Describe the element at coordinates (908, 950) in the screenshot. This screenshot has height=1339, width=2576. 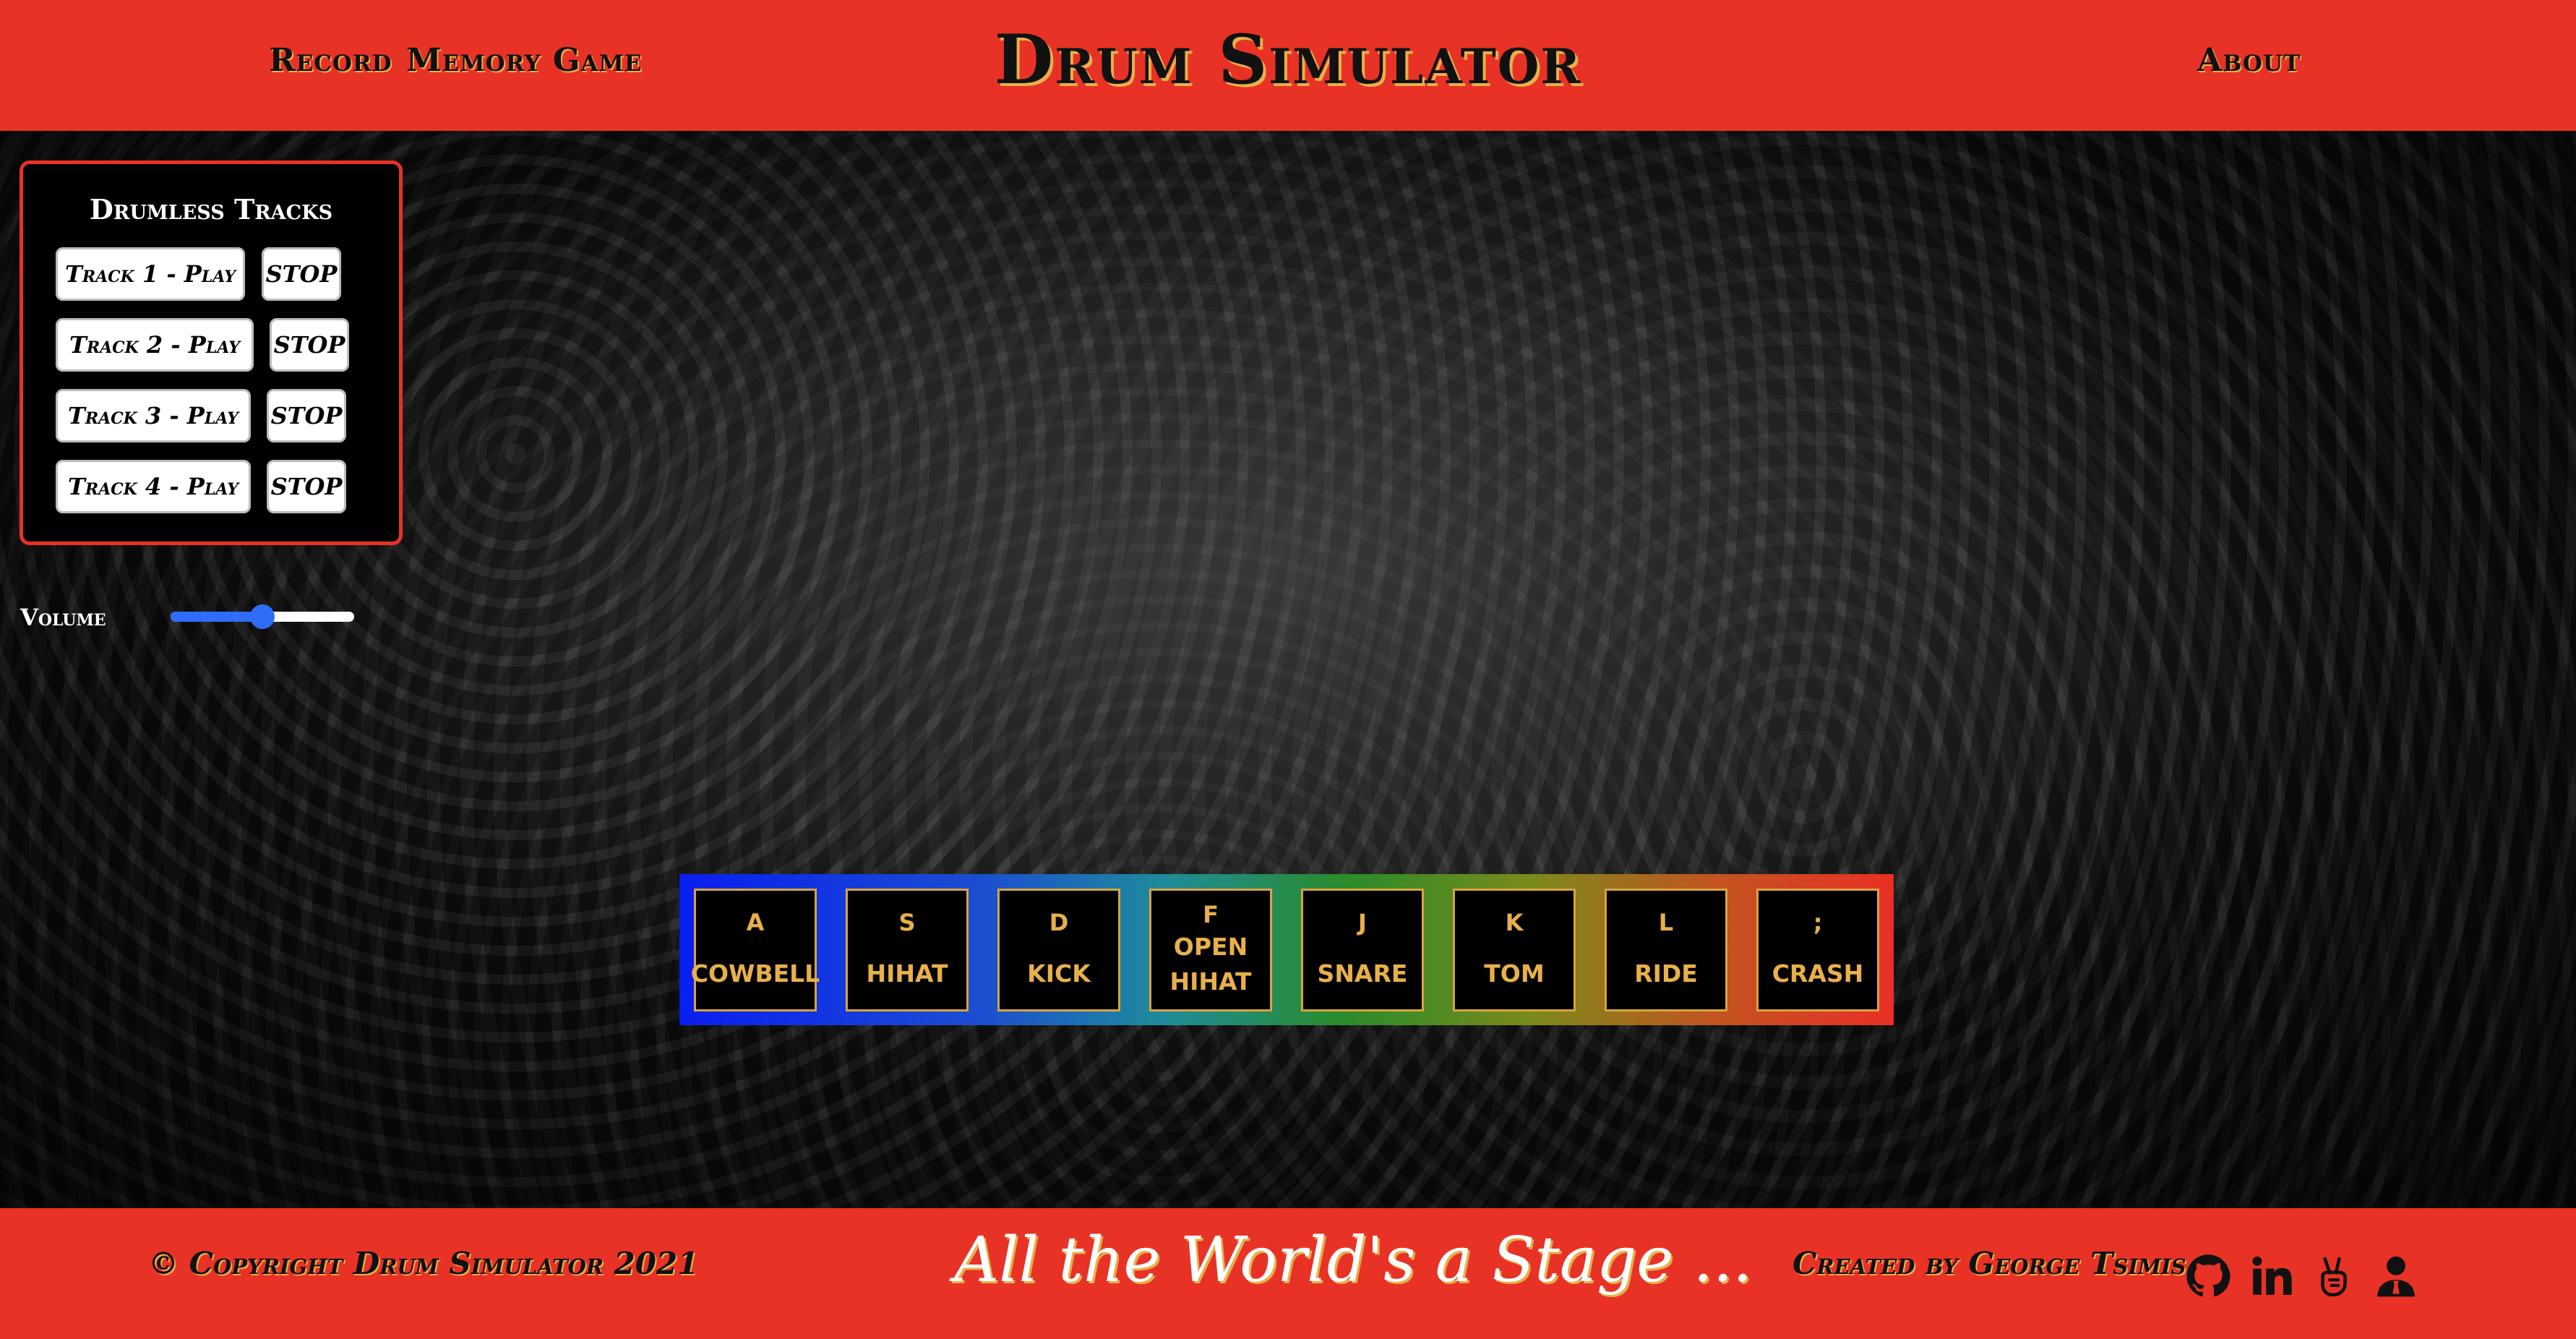
I see `drum-pad-hihat: S HIHAT` at that location.